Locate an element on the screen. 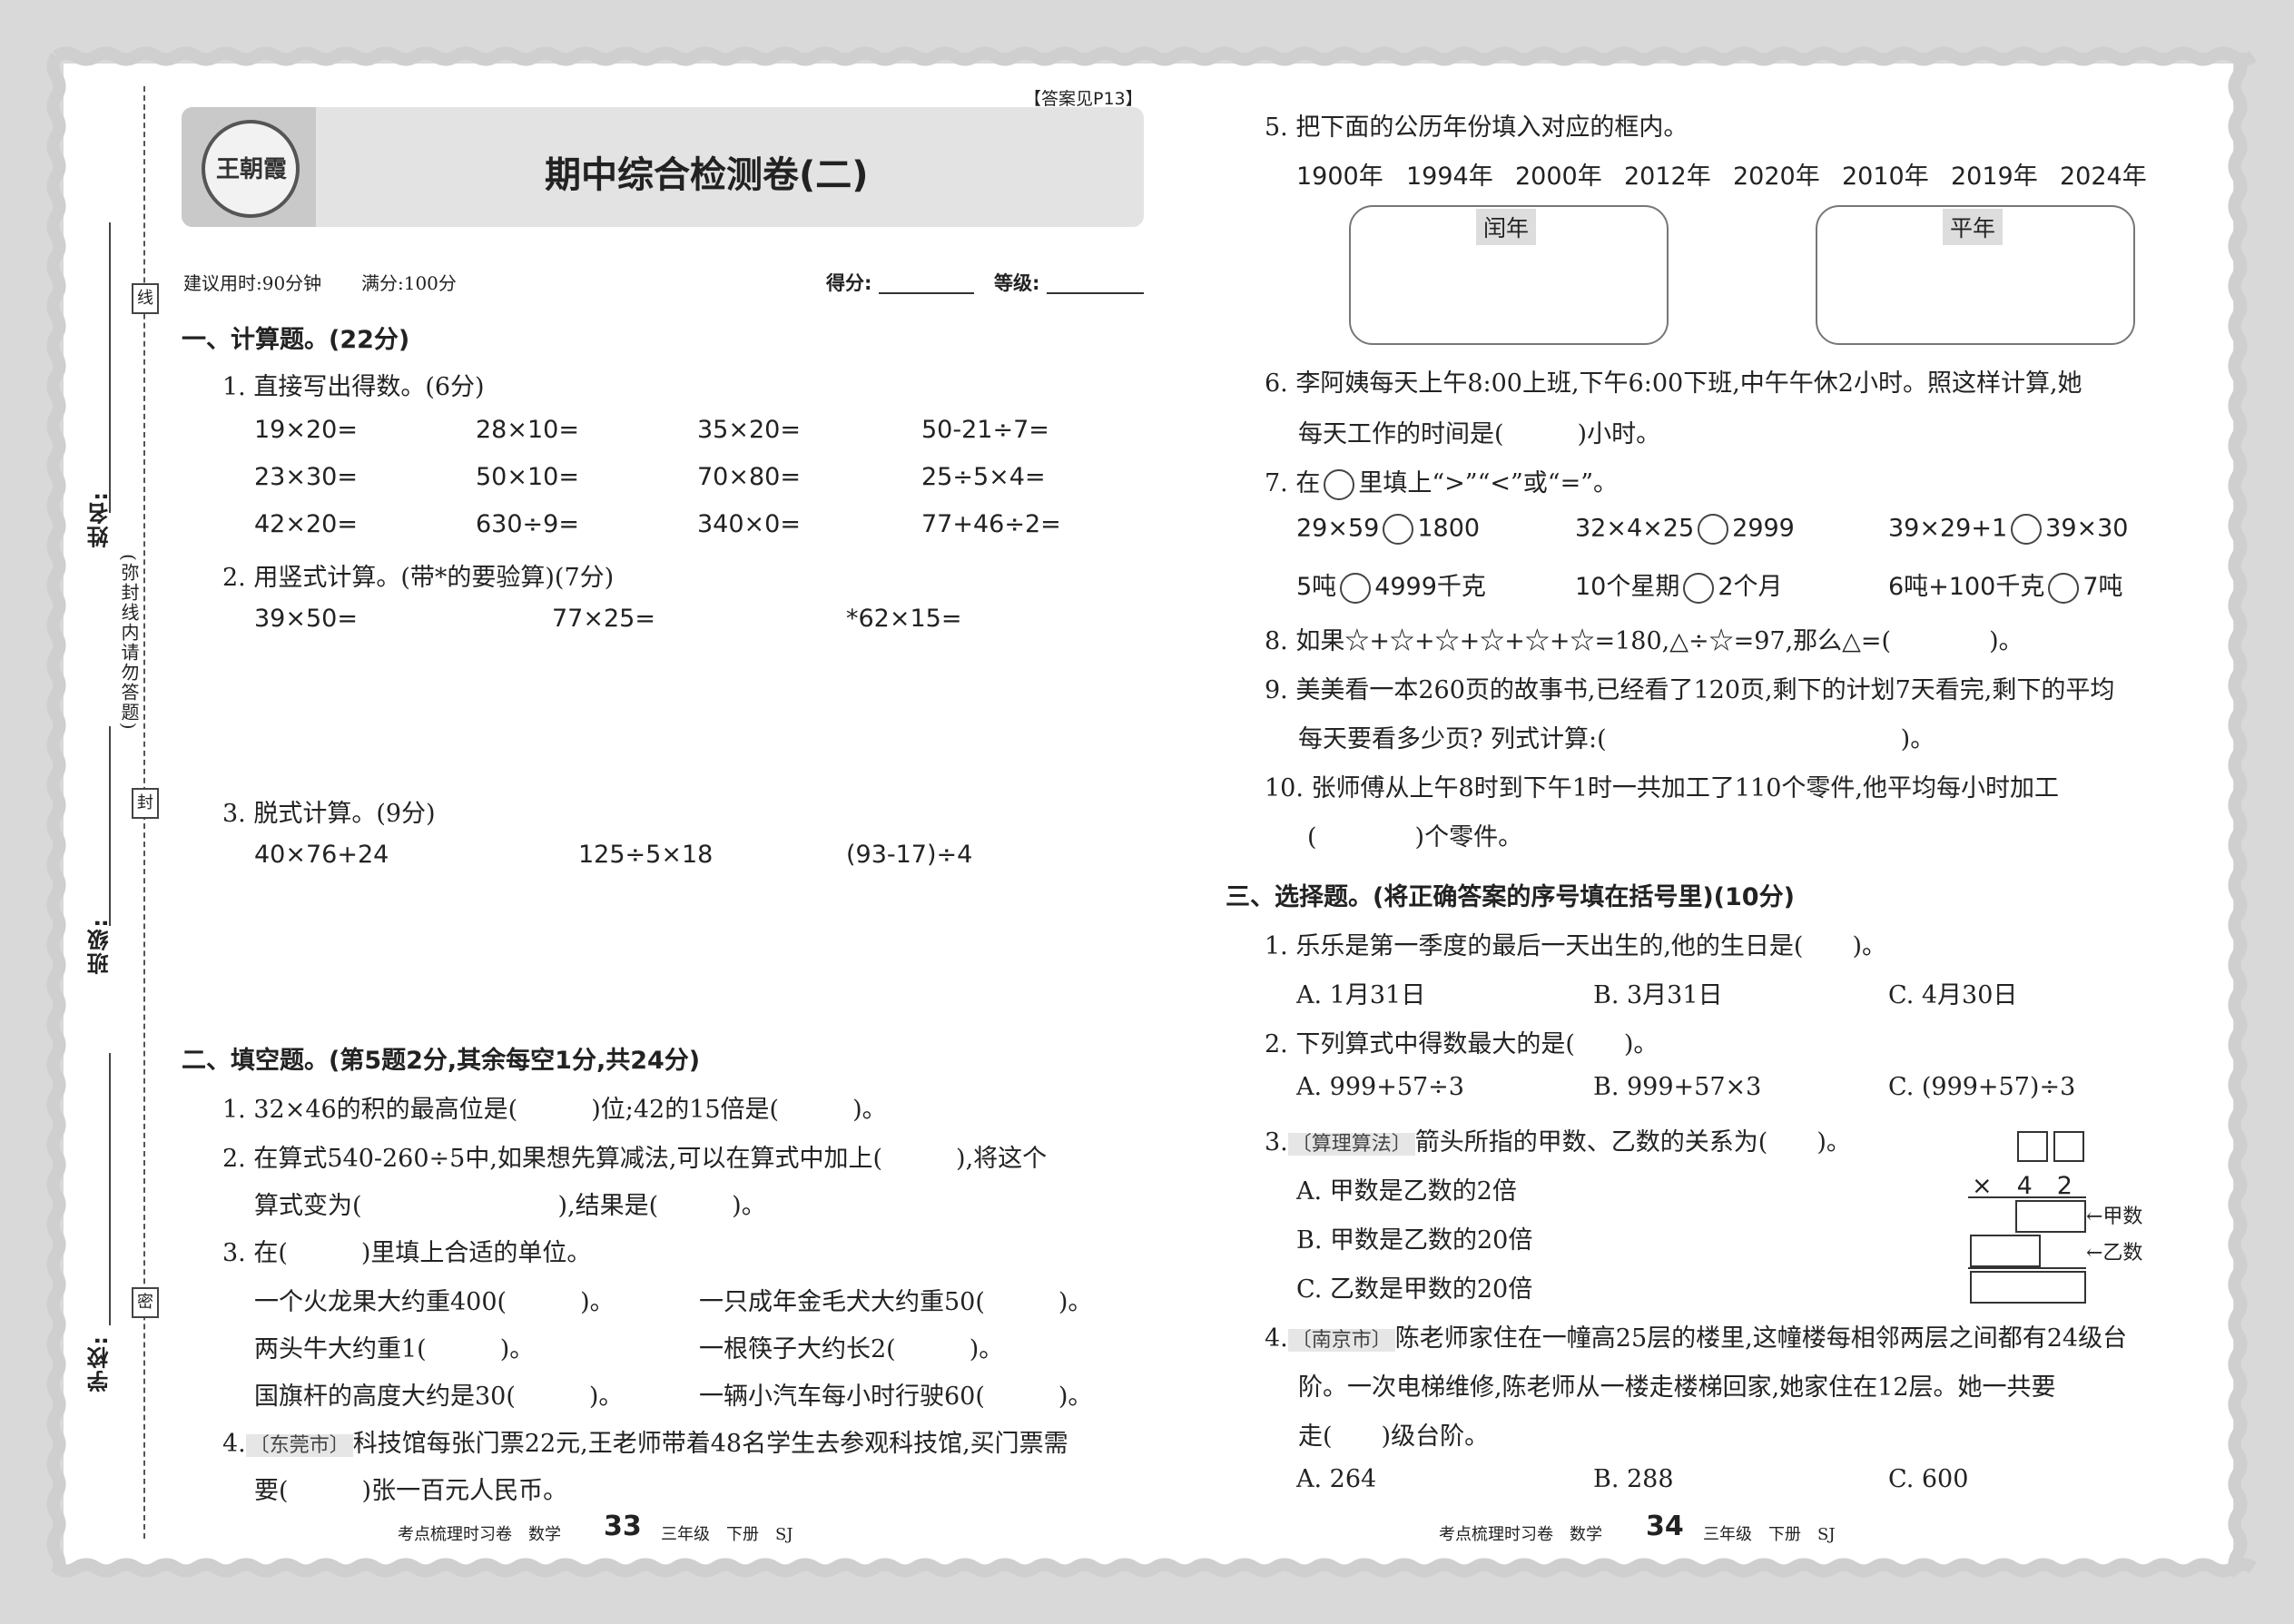 The image size is (2294, 1624). logo-emblem: 王朝霞 is located at coordinates (251, 169).